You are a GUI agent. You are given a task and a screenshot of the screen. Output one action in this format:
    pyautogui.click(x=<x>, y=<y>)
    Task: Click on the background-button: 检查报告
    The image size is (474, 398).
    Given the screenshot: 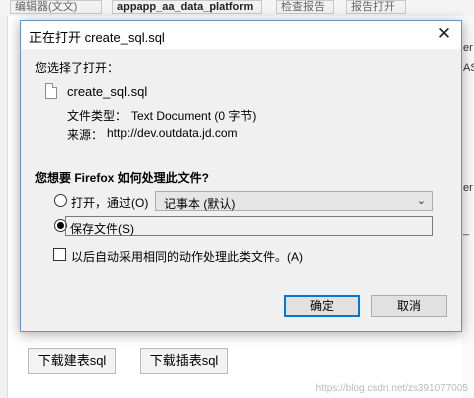 What is the action you would take?
    pyautogui.click(x=305, y=7)
    